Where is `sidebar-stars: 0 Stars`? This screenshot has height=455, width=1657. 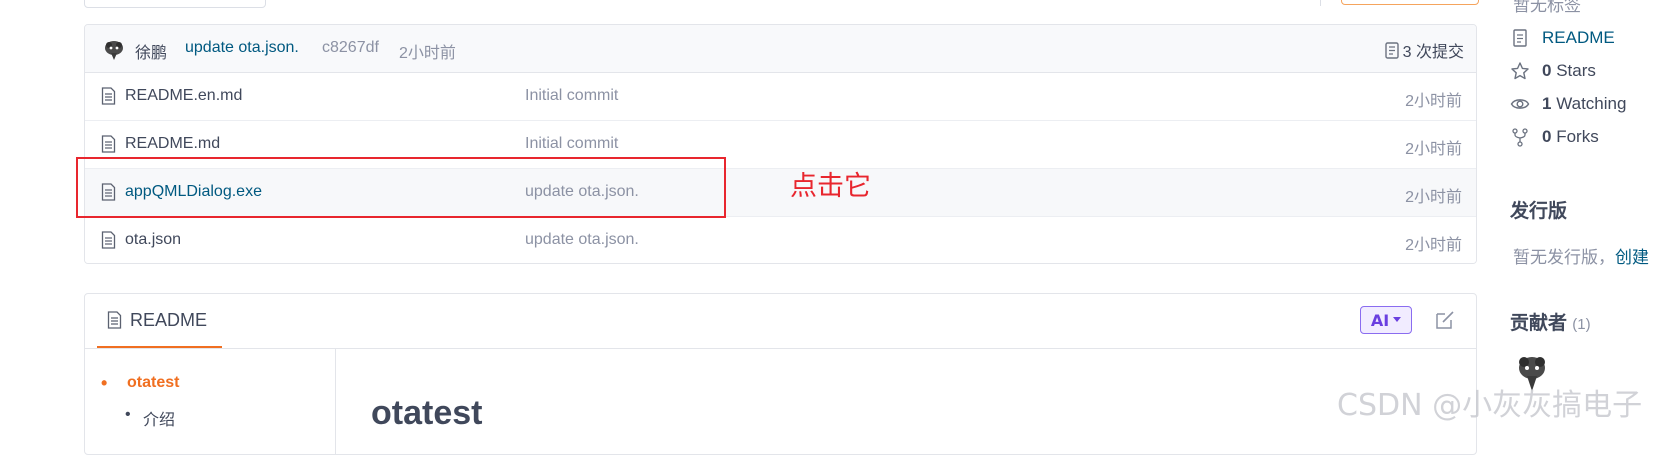
sidebar-stars: 0 Stars is located at coordinates (1553, 71).